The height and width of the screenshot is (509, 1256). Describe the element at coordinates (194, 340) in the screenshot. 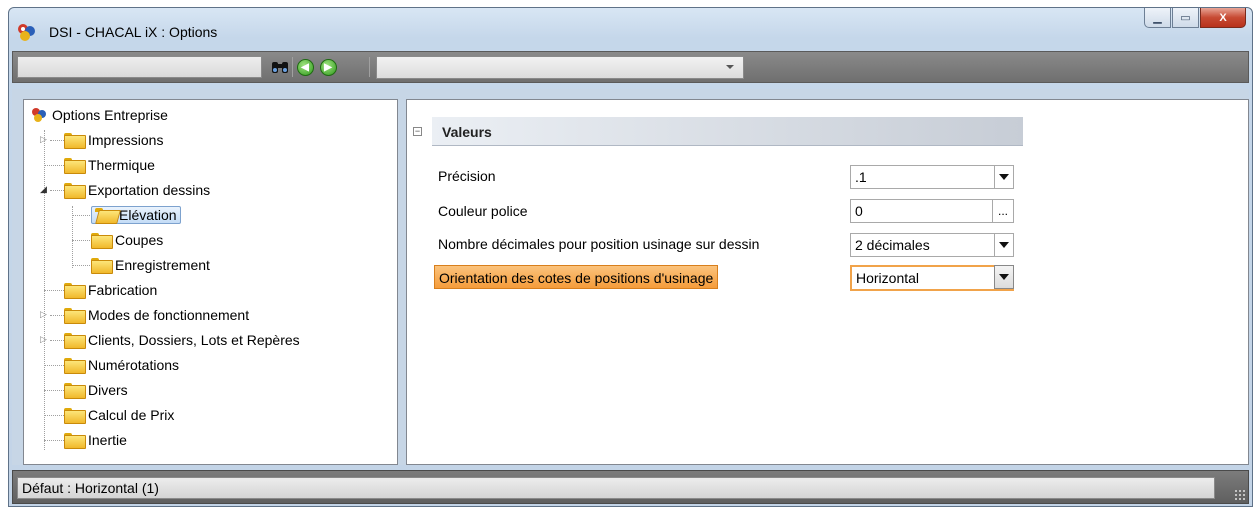

I see `tree-item-label: Clients, Dossiers, Lots et Repères` at that location.